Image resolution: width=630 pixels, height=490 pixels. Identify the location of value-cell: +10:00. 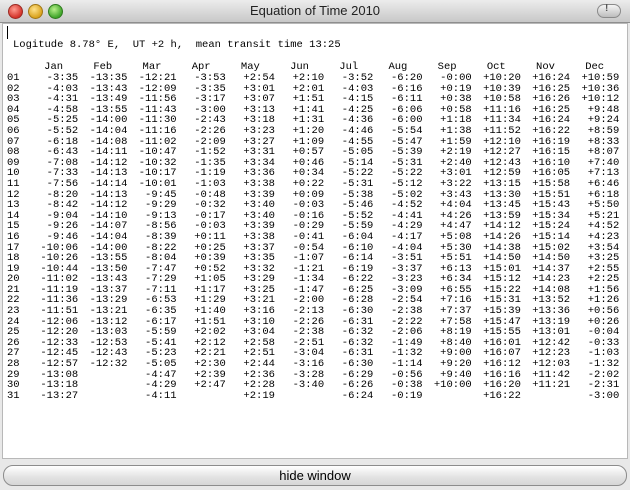
(452, 385).